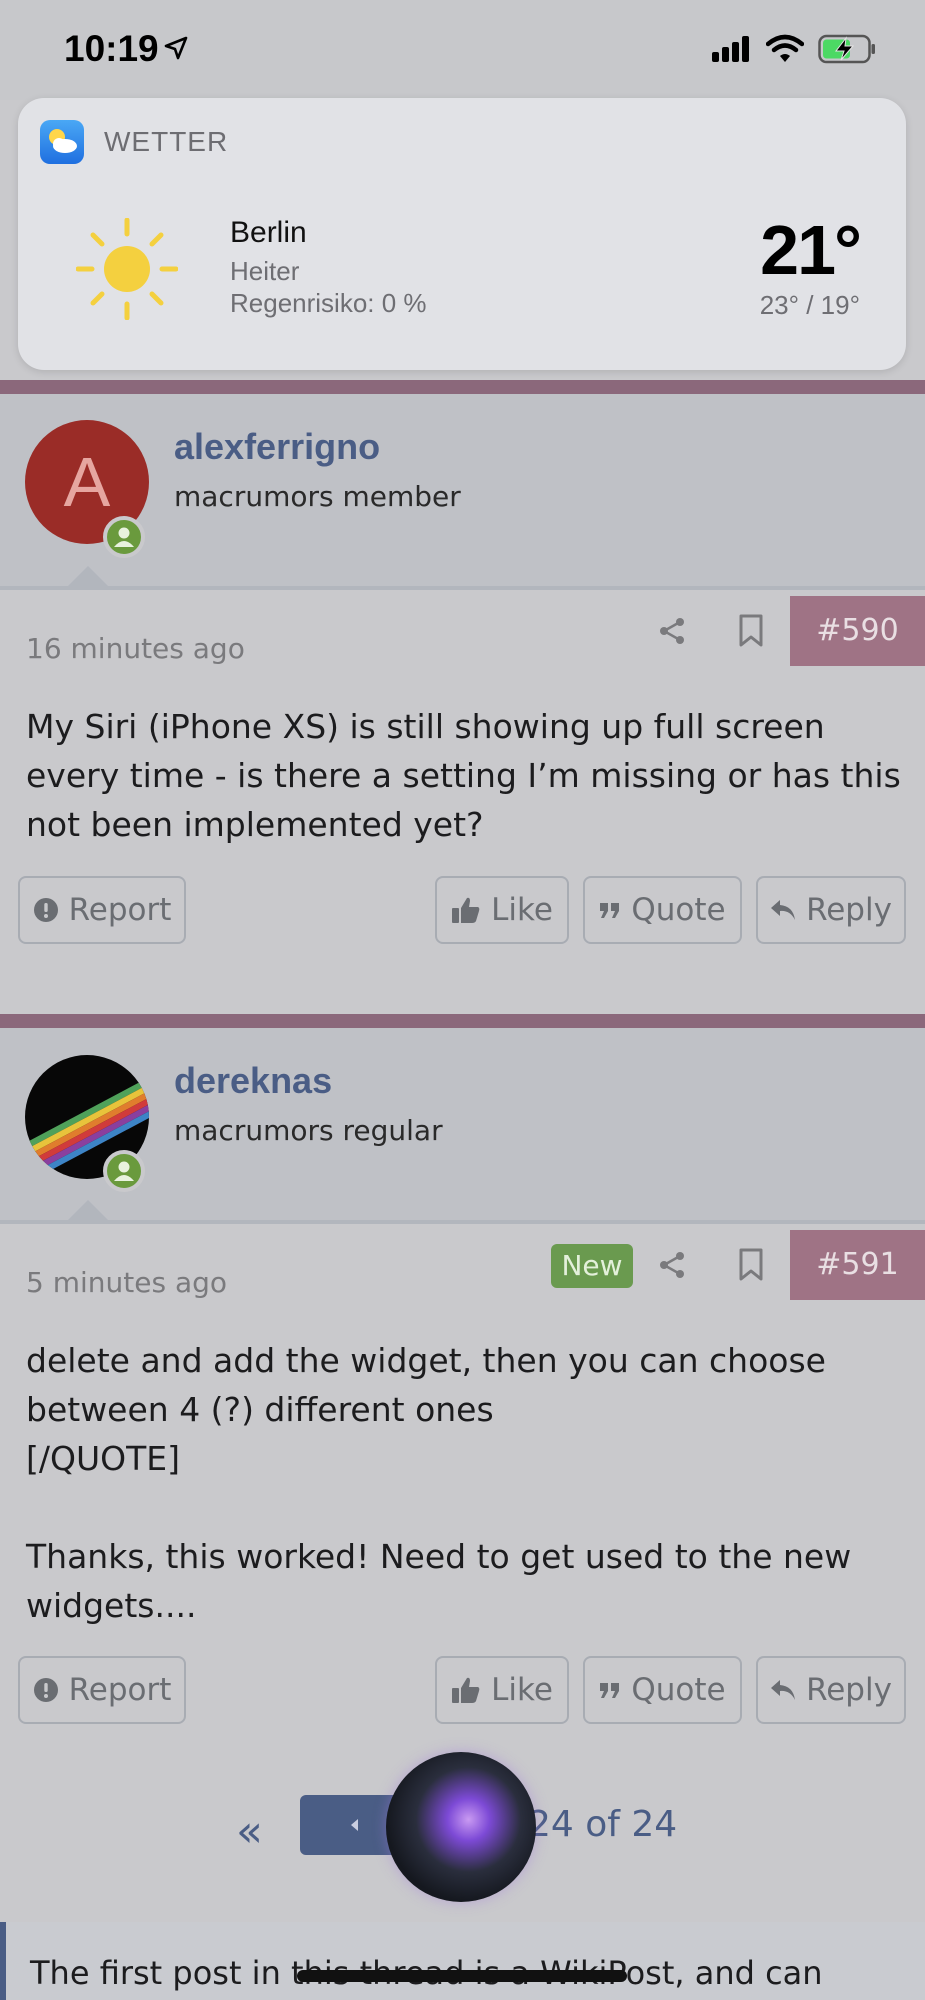 The width and height of the screenshot is (925, 2000). What do you see at coordinates (730, 49) in the screenshot?
I see `cellular-signal-icon` at bounding box center [730, 49].